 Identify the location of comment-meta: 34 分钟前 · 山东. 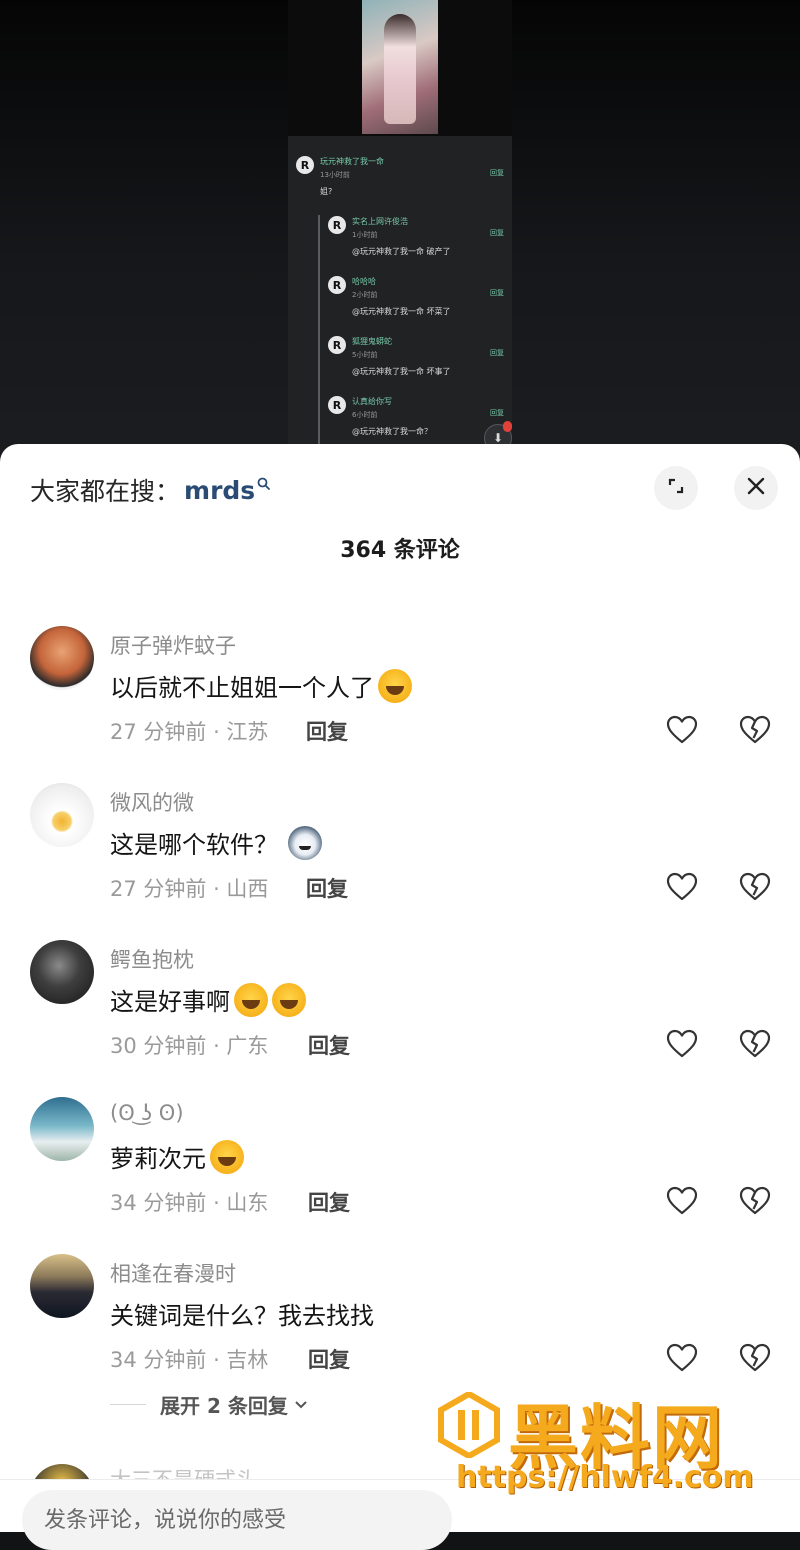
(189, 1203).